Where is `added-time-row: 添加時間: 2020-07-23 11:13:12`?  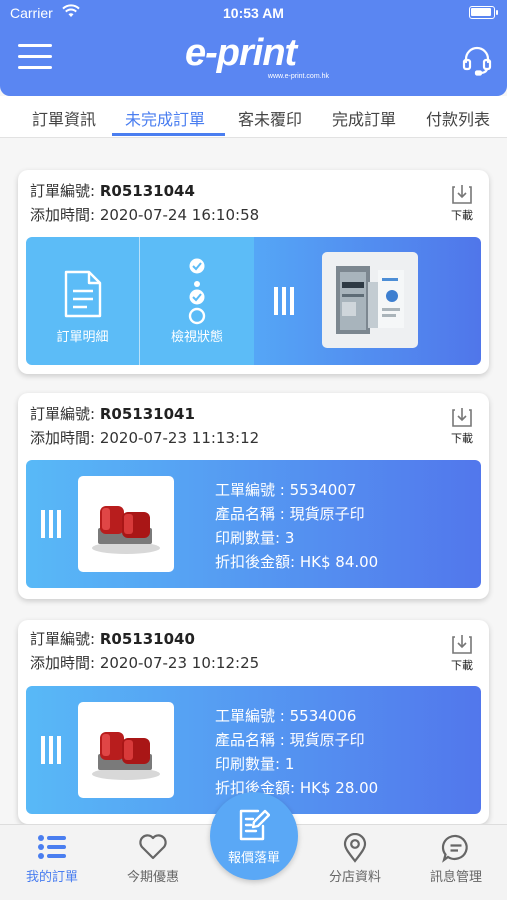
added-time-row: 添加時間: 2020-07-23 11:13:12 is located at coordinates (144, 437).